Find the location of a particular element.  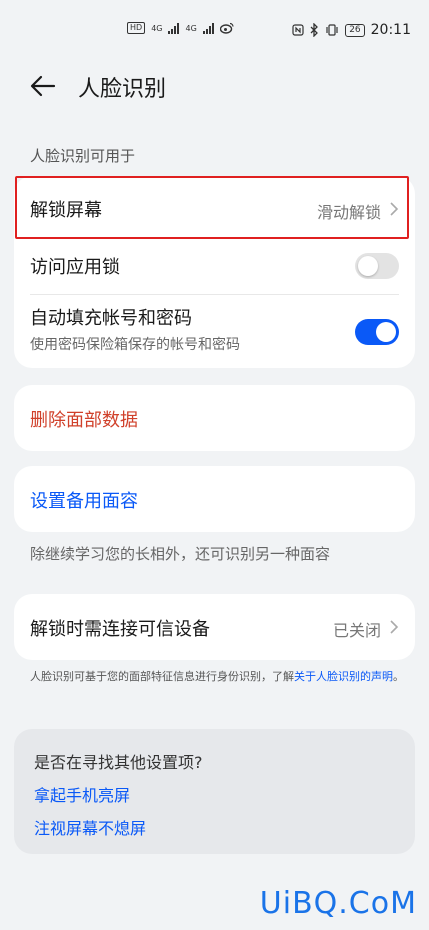

hd-badge: HD is located at coordinates (136, 28).